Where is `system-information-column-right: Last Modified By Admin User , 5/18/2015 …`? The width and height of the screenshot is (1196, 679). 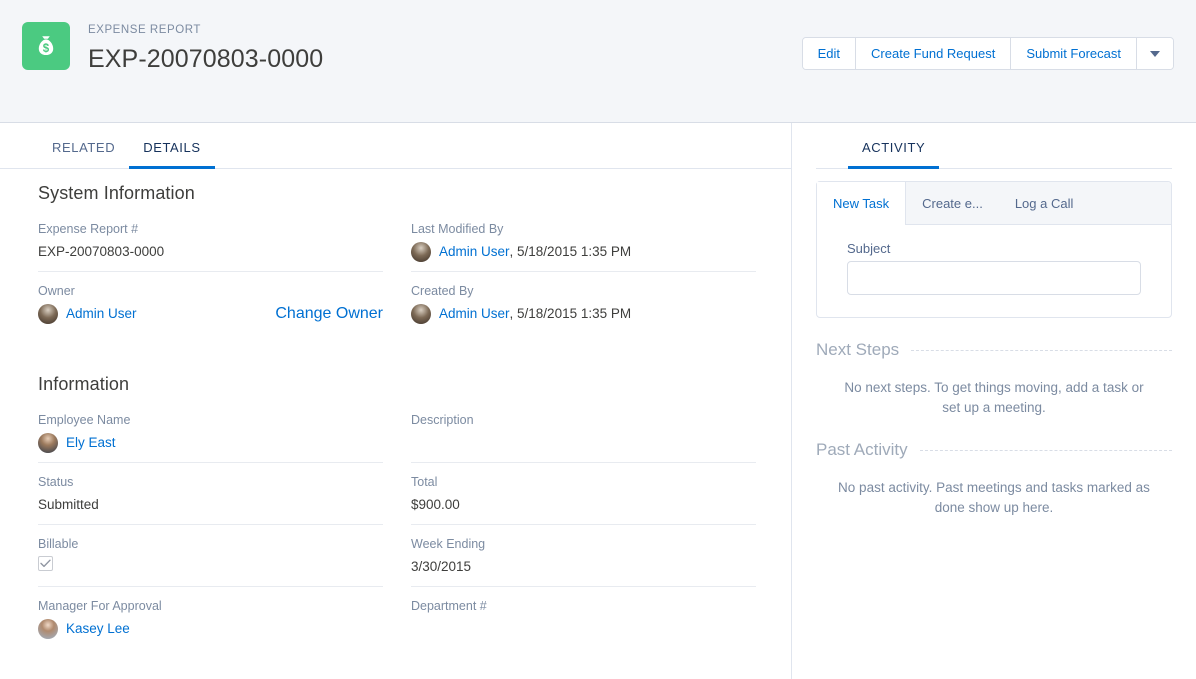 system-information-column-right: Last Modified By Admin User , 5/18/2015 … is located at coordinates (583, 272).